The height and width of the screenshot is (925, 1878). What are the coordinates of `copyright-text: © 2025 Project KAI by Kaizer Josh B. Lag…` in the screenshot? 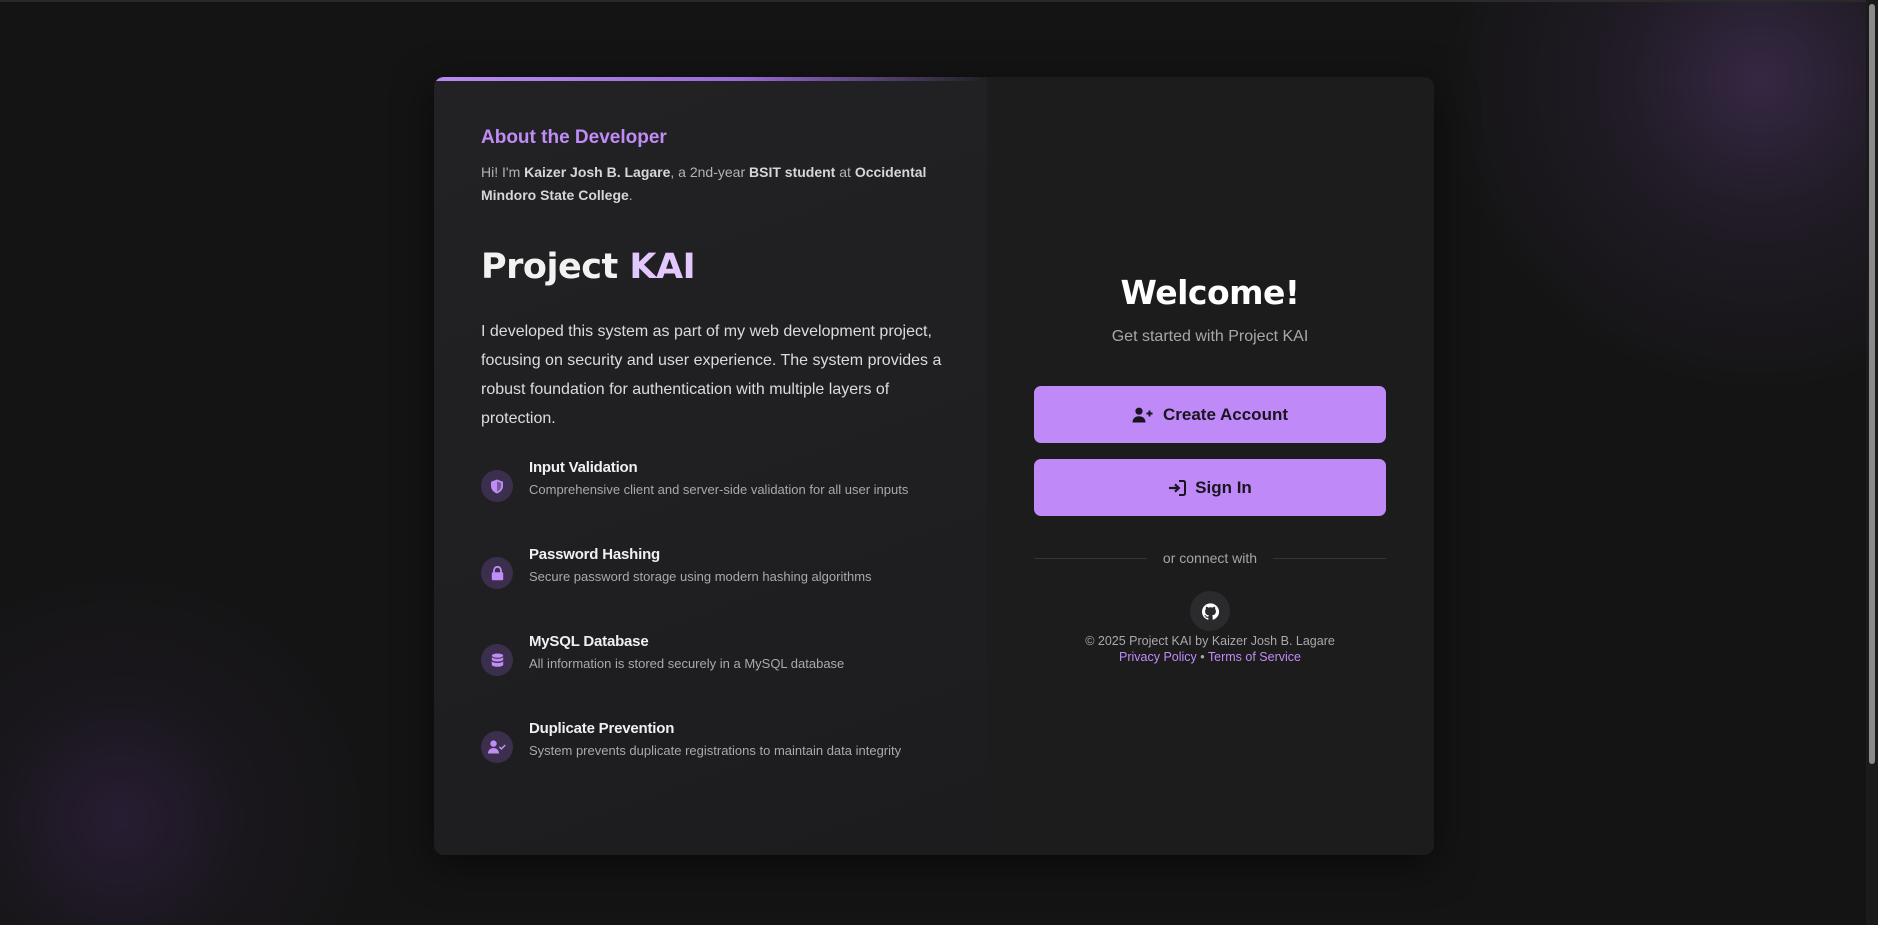 It's located at (1210, 641).